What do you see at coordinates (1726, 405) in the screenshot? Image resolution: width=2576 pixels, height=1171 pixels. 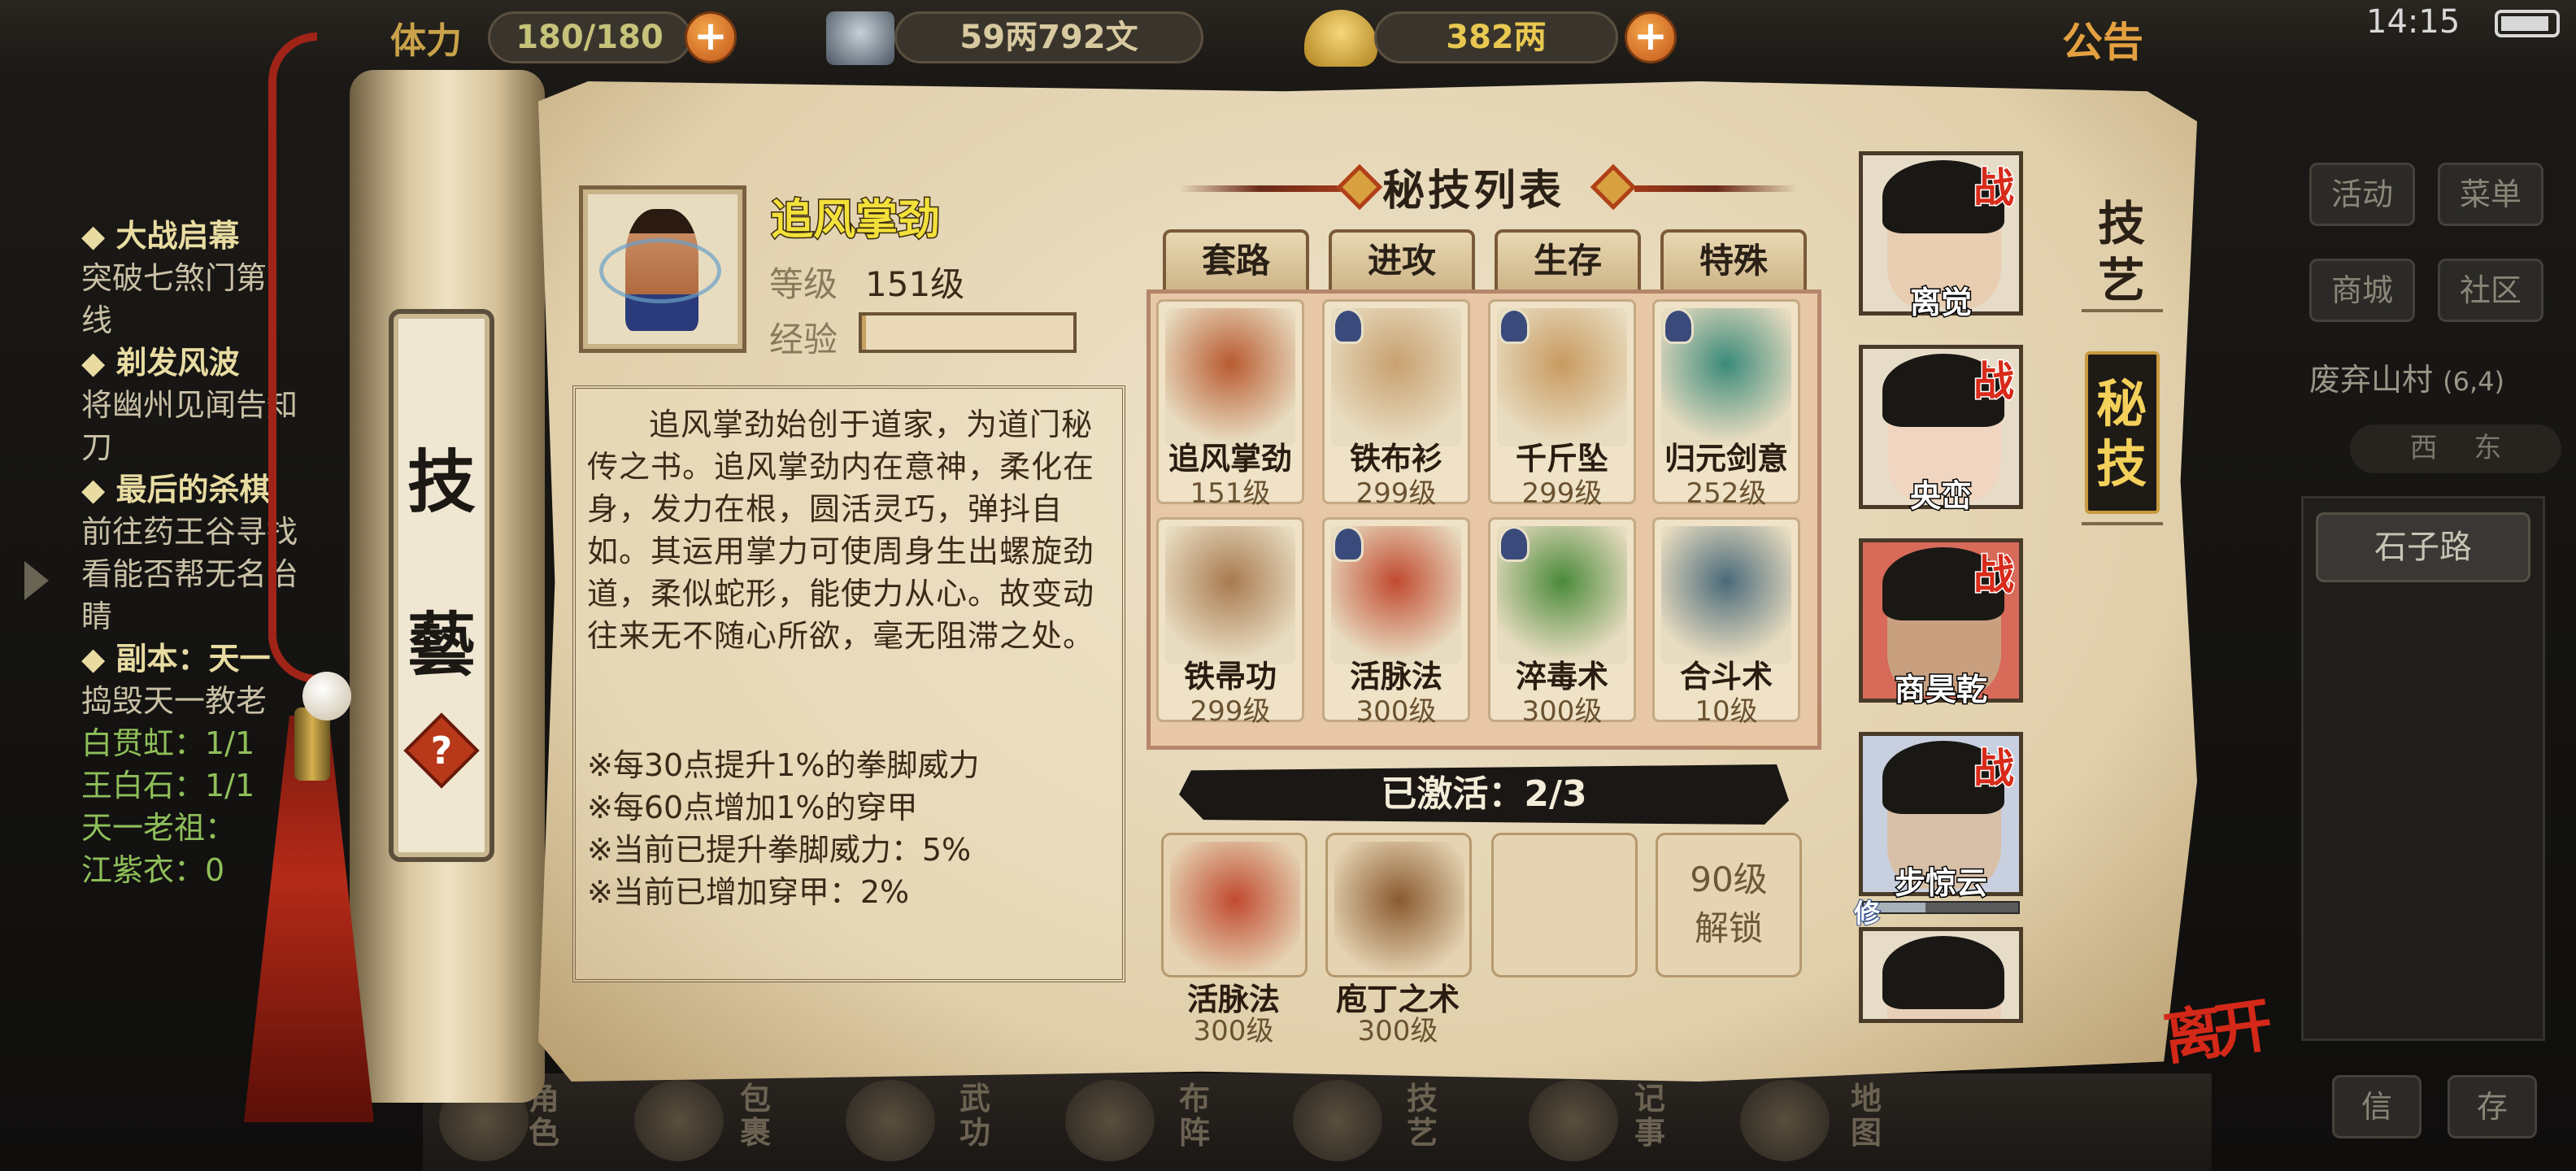 I see `skill-card: 归元剑意 252级` at bounding box center [1726, 405].